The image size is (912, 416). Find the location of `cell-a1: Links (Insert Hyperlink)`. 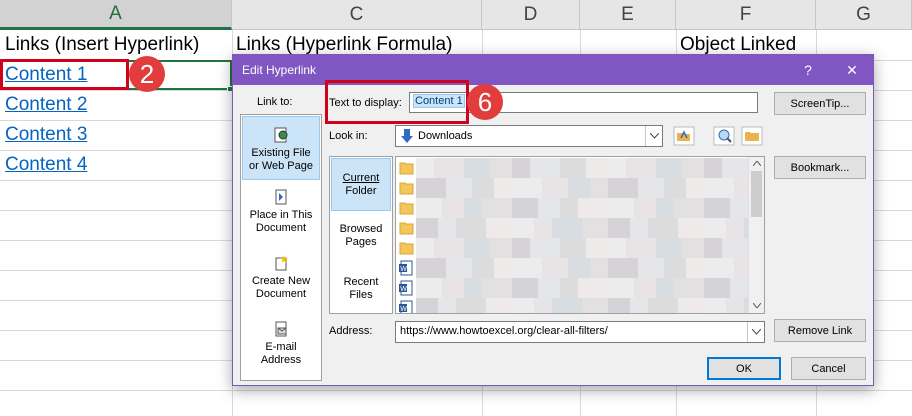

cell-a1: Links (Insert Hyperlink) is located at coordinates (102, 45).